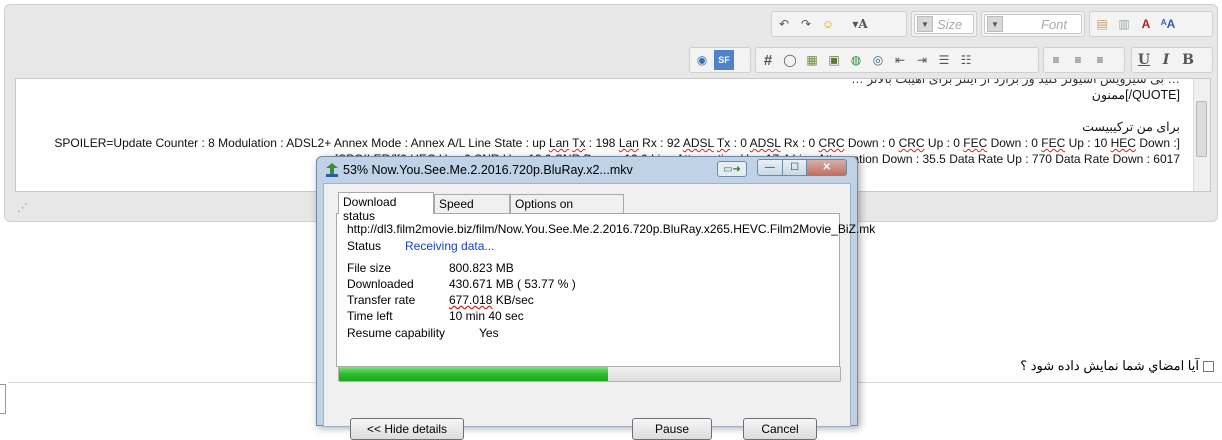 This screenshot has width=1222, height=440. I want to click on transfer-rate-value: 677.018 KB/sec, so click(491, 300).